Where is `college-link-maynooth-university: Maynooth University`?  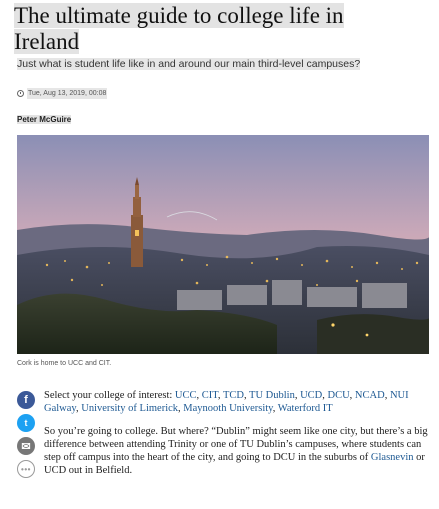
college-link-maynooth-university: Maynooth University is located at coordinates (227, 408).